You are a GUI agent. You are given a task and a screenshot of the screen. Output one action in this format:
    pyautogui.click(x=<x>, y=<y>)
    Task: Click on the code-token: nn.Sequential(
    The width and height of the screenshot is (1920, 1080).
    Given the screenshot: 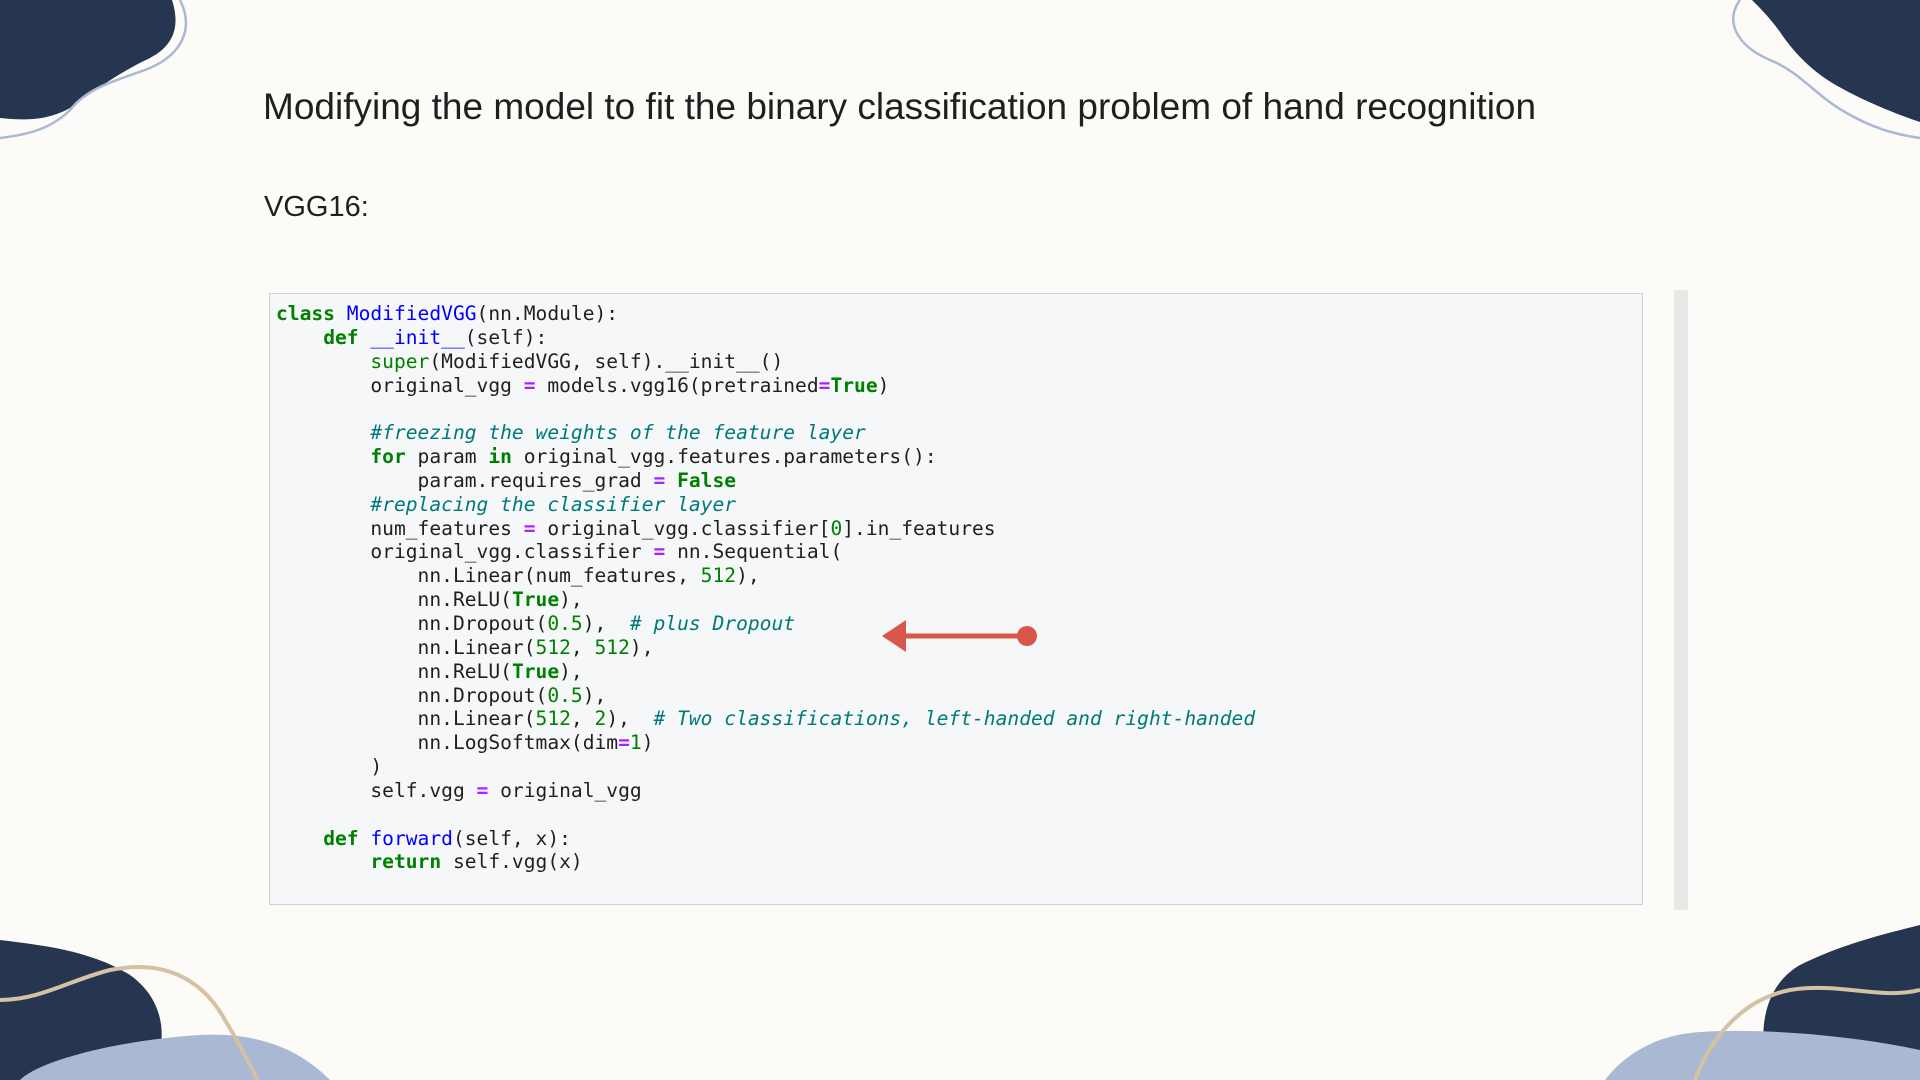 What is the action you would take?
    pyautogui.click(x=754, y=552)
    